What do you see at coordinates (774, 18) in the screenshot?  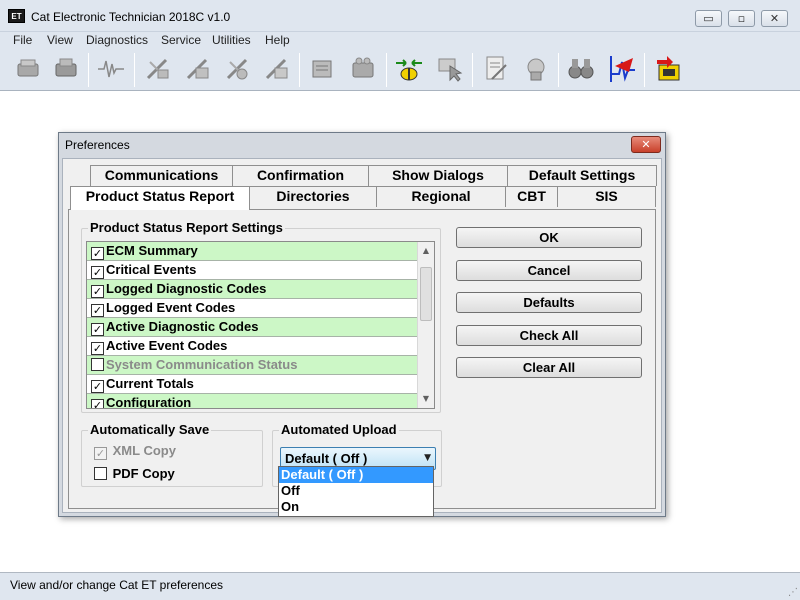 I see `close-button: ✕` at bounding box center [774, 18].